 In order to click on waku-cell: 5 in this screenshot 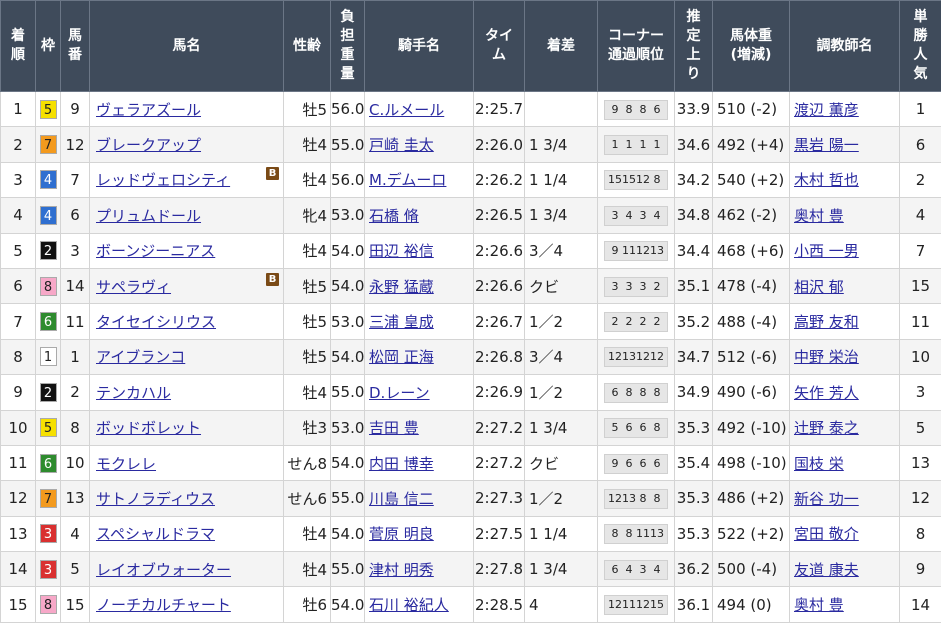, I will do `click(48, 109)`.